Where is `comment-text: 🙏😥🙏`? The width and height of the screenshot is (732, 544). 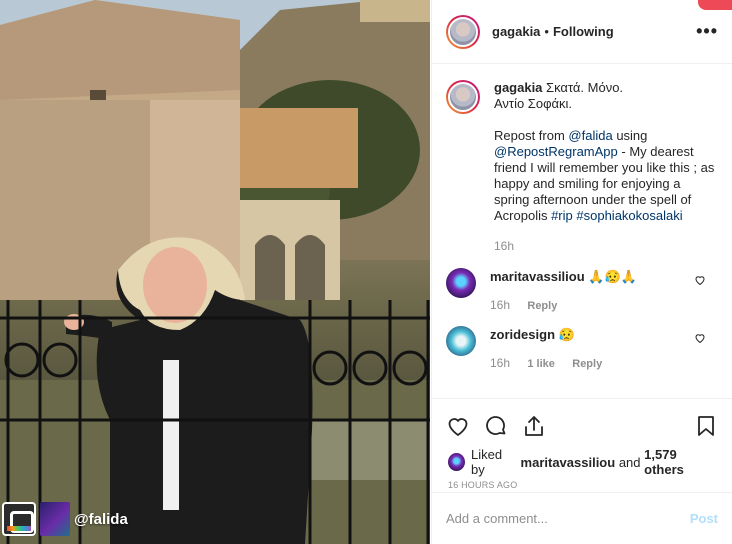
comment-text: 🙏😥🙏 is located at coordinates (612, 276).